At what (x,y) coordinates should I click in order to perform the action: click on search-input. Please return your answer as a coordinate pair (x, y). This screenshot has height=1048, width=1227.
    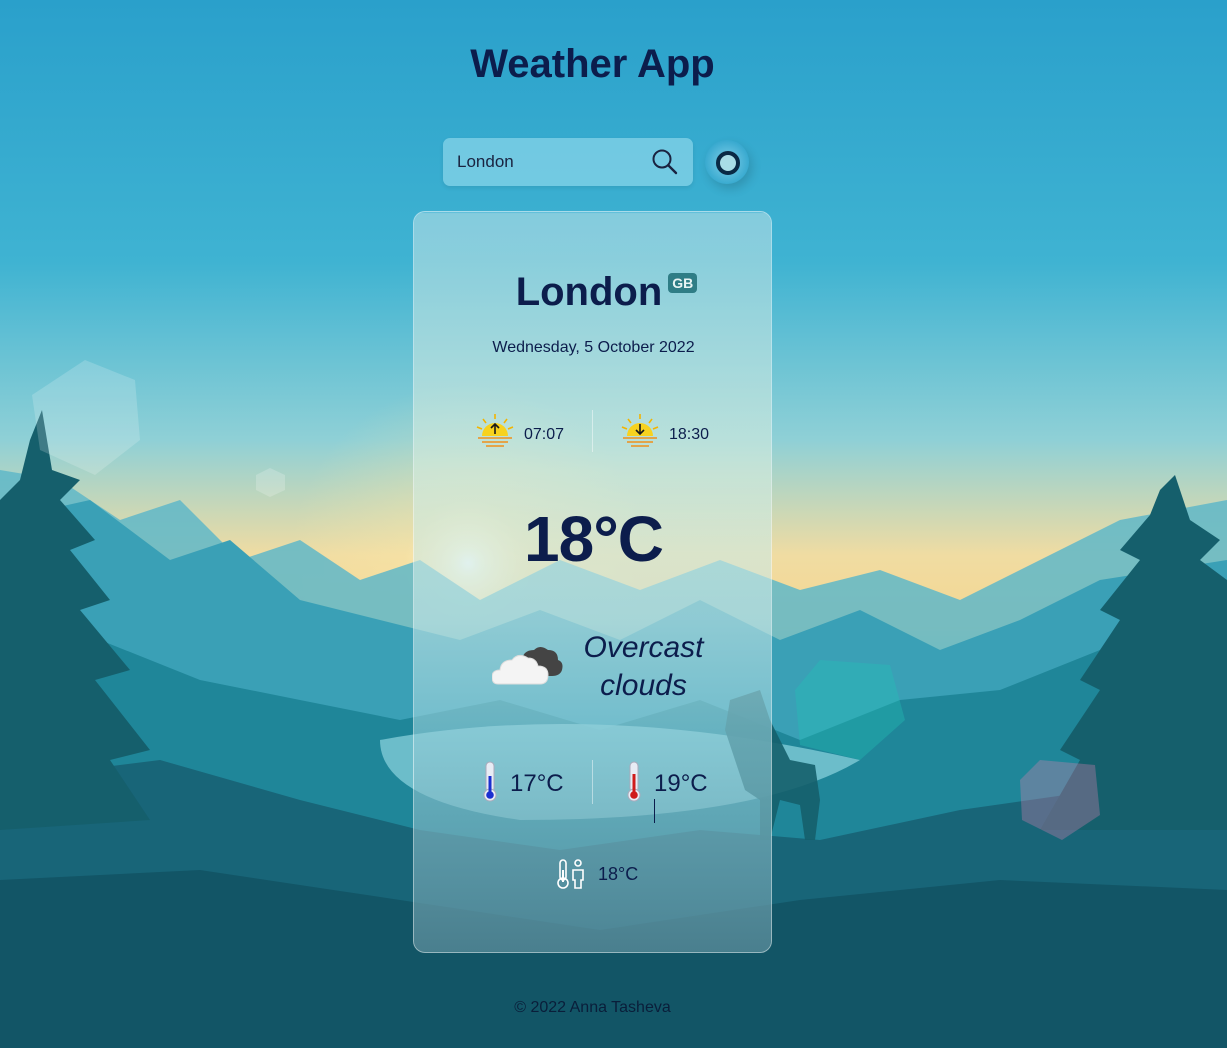
    Looking at the image, I should click on (543, 162).